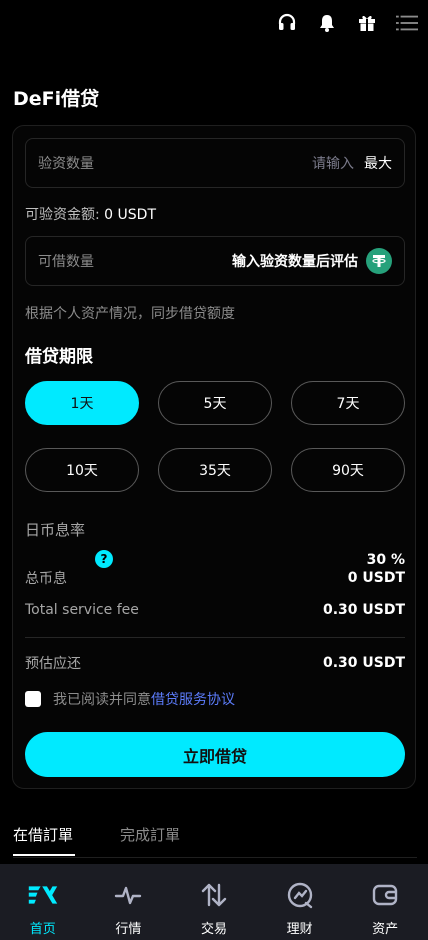 The width and height of the screenshot is (428, 940). I want to click on term-title: 借贷期限, so click(59, 357).